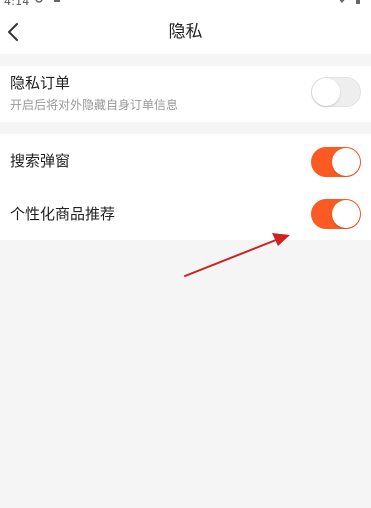 Image resolution: width=371 pixels, height=508 pixels. Describe the element at coordinates (40, 161) in the screenshot. I see `search-popup-title: 搜索弹窗` at that location.